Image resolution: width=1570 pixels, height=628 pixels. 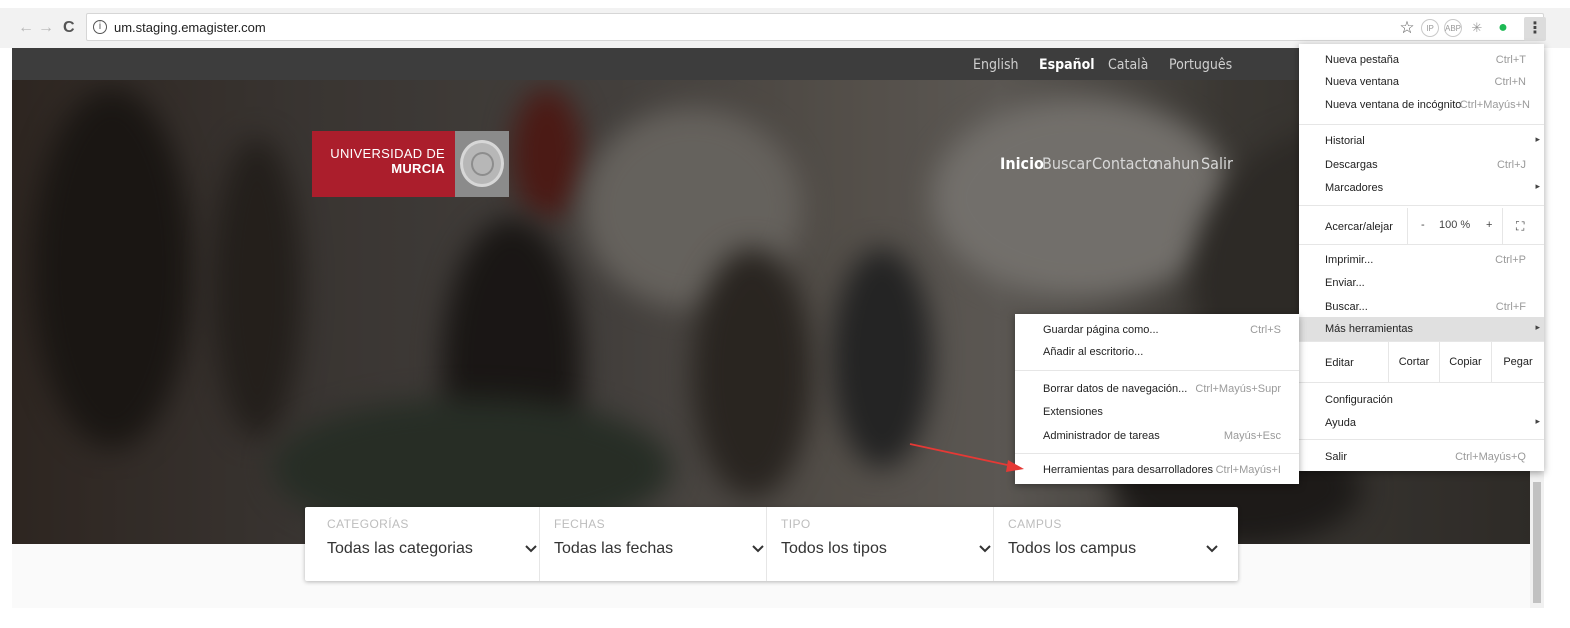 I want to click on nav-buscar-link: Buscar, so click(x=1066, y=163).